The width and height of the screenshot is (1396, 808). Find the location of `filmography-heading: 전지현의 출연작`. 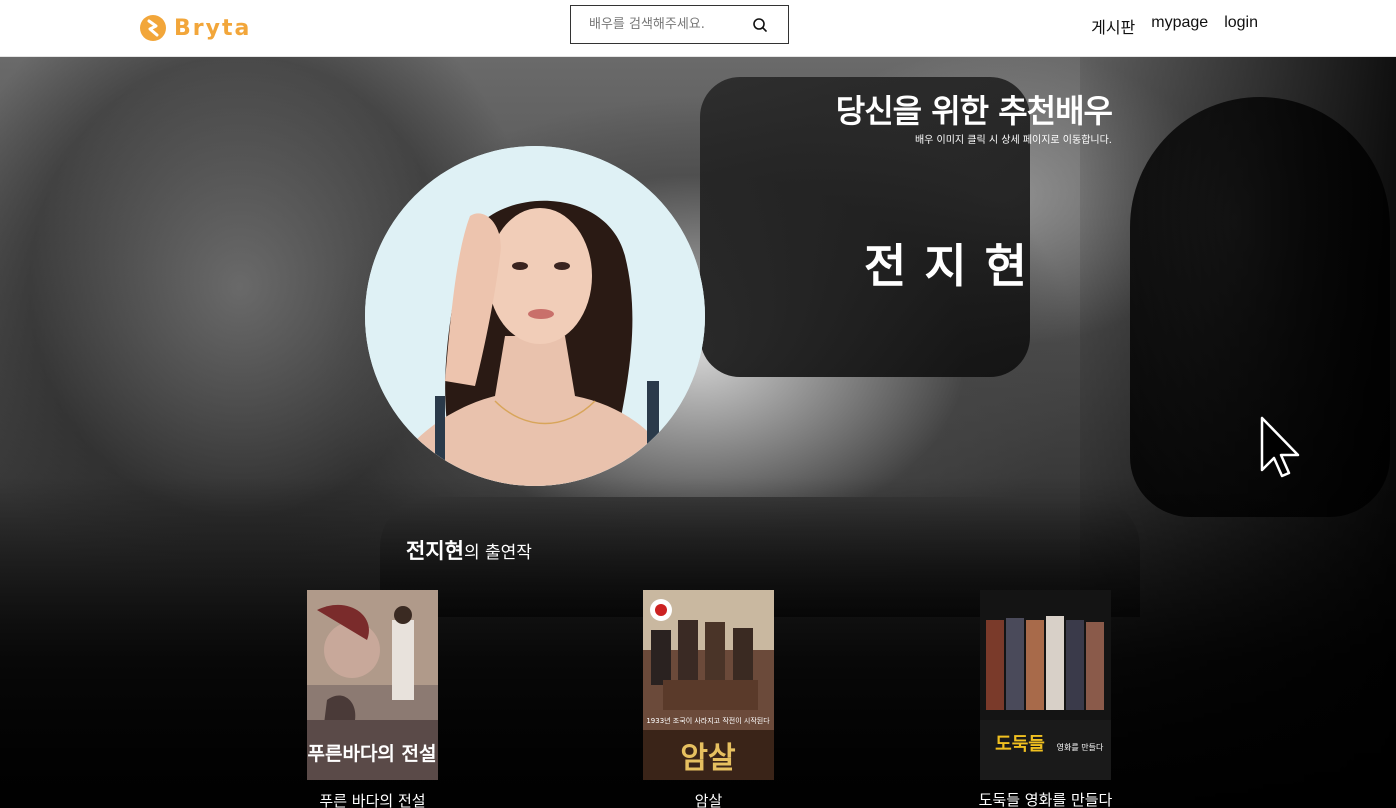

filmography-heading: 전지현의 출연작 is located at coordinates (469, 550).